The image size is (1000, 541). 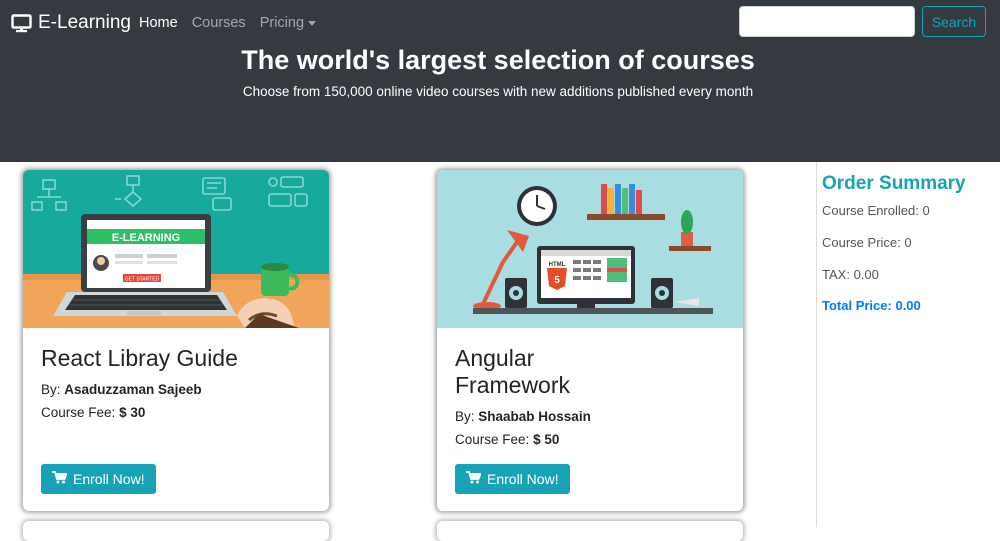 What do you see at coordinates (926, 210) in the screenshot?
I see `enrolled-value: 0` at bounding box center [926, 210].